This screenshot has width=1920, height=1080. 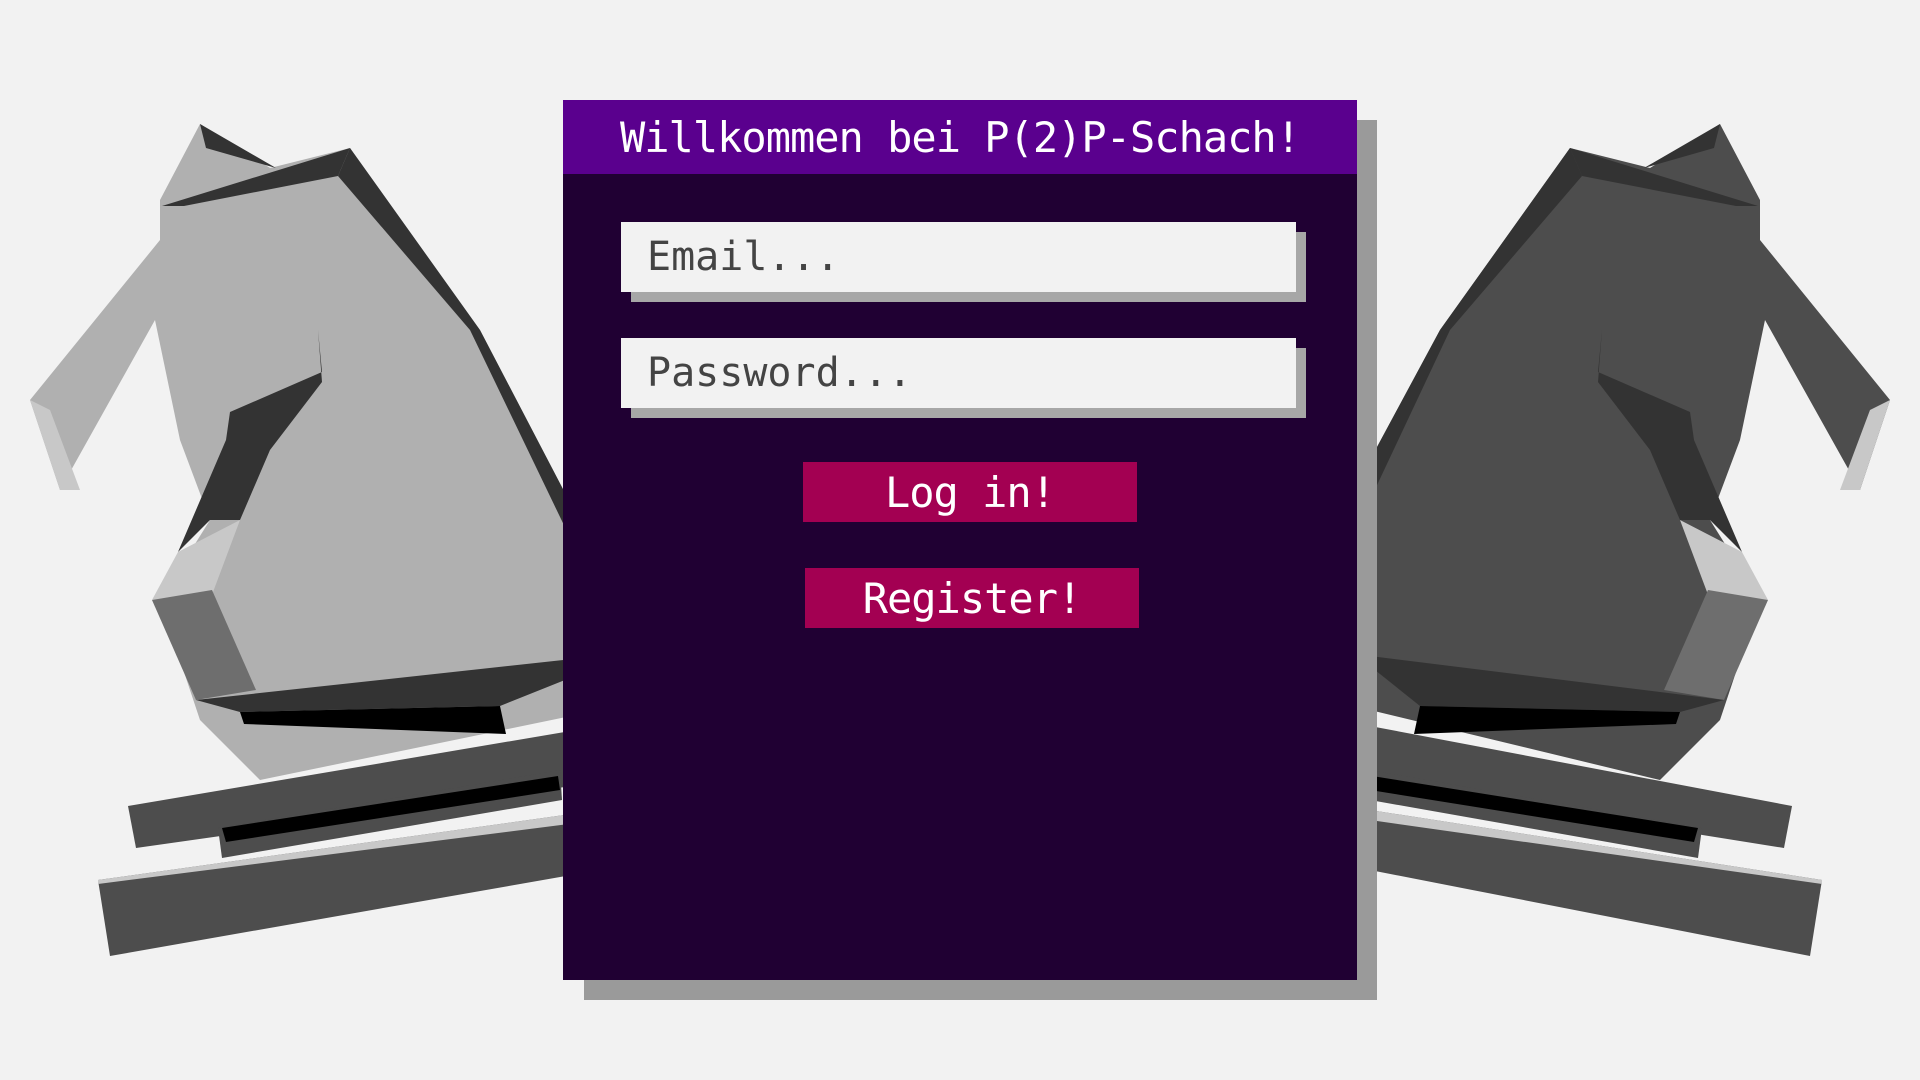 I want to click on page-title: Willkommen bei P(2)P-Schach!, so click(x=960, y=137).